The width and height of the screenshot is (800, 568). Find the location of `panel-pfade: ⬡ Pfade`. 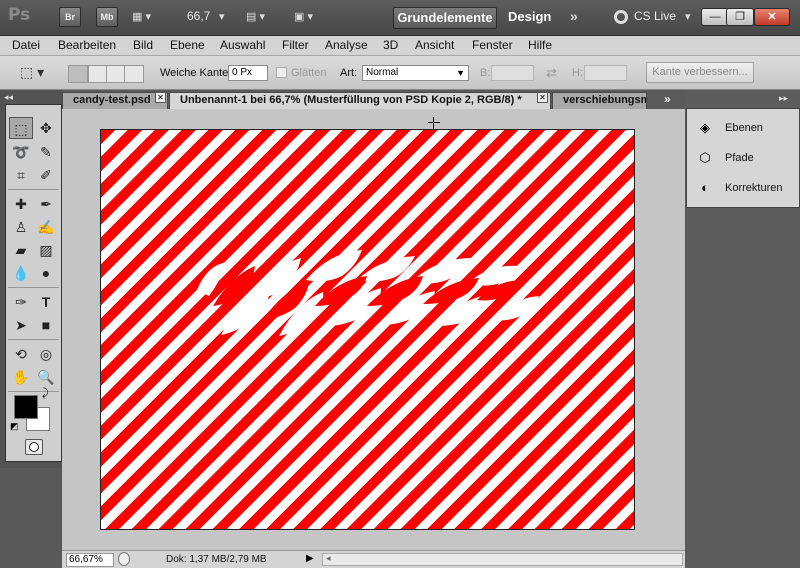

panel-pfade: ⬡ Pfade is located at coordinates (745, 158).